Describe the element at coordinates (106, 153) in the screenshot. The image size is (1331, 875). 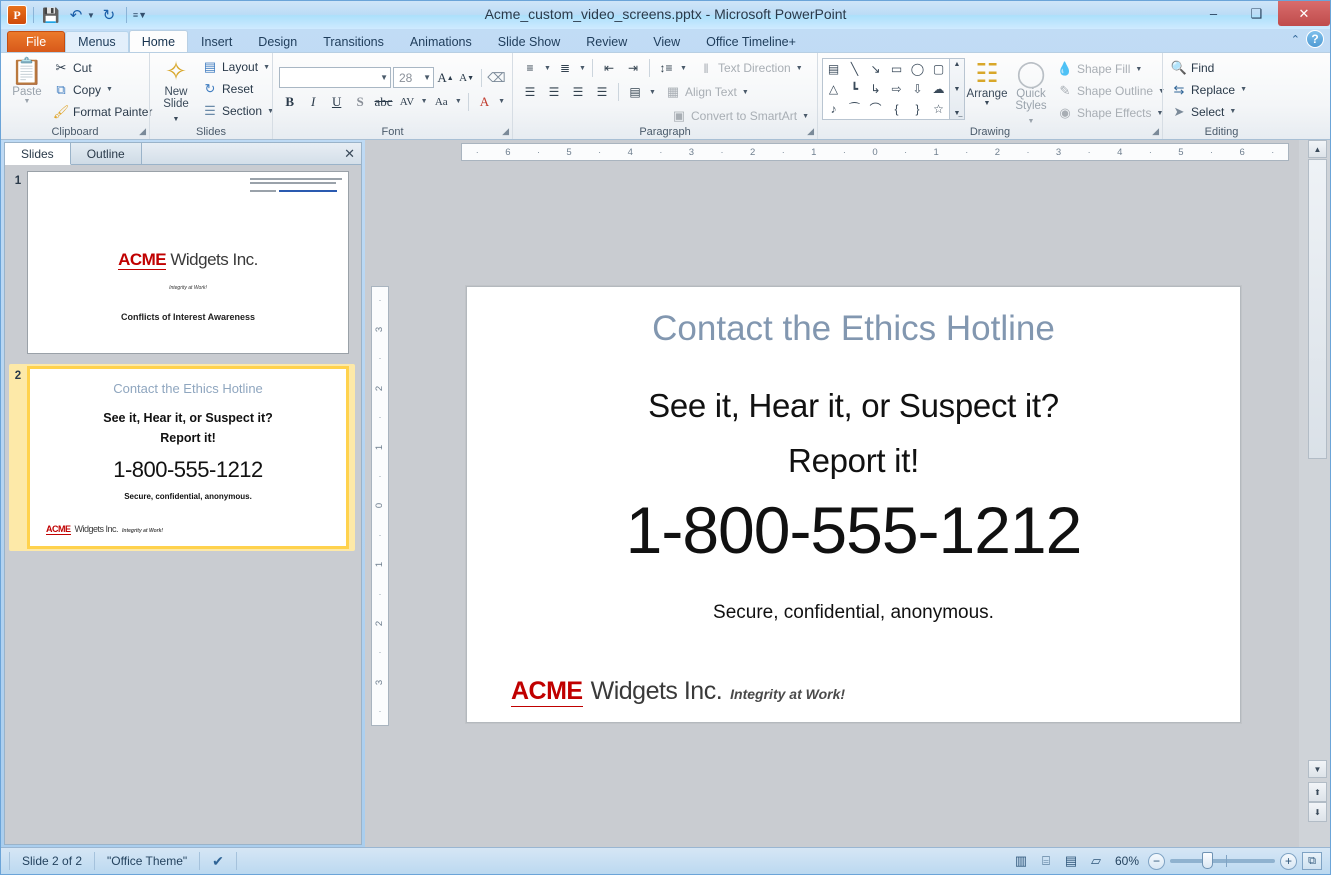
I see `tab-outline: Outline` at that location.